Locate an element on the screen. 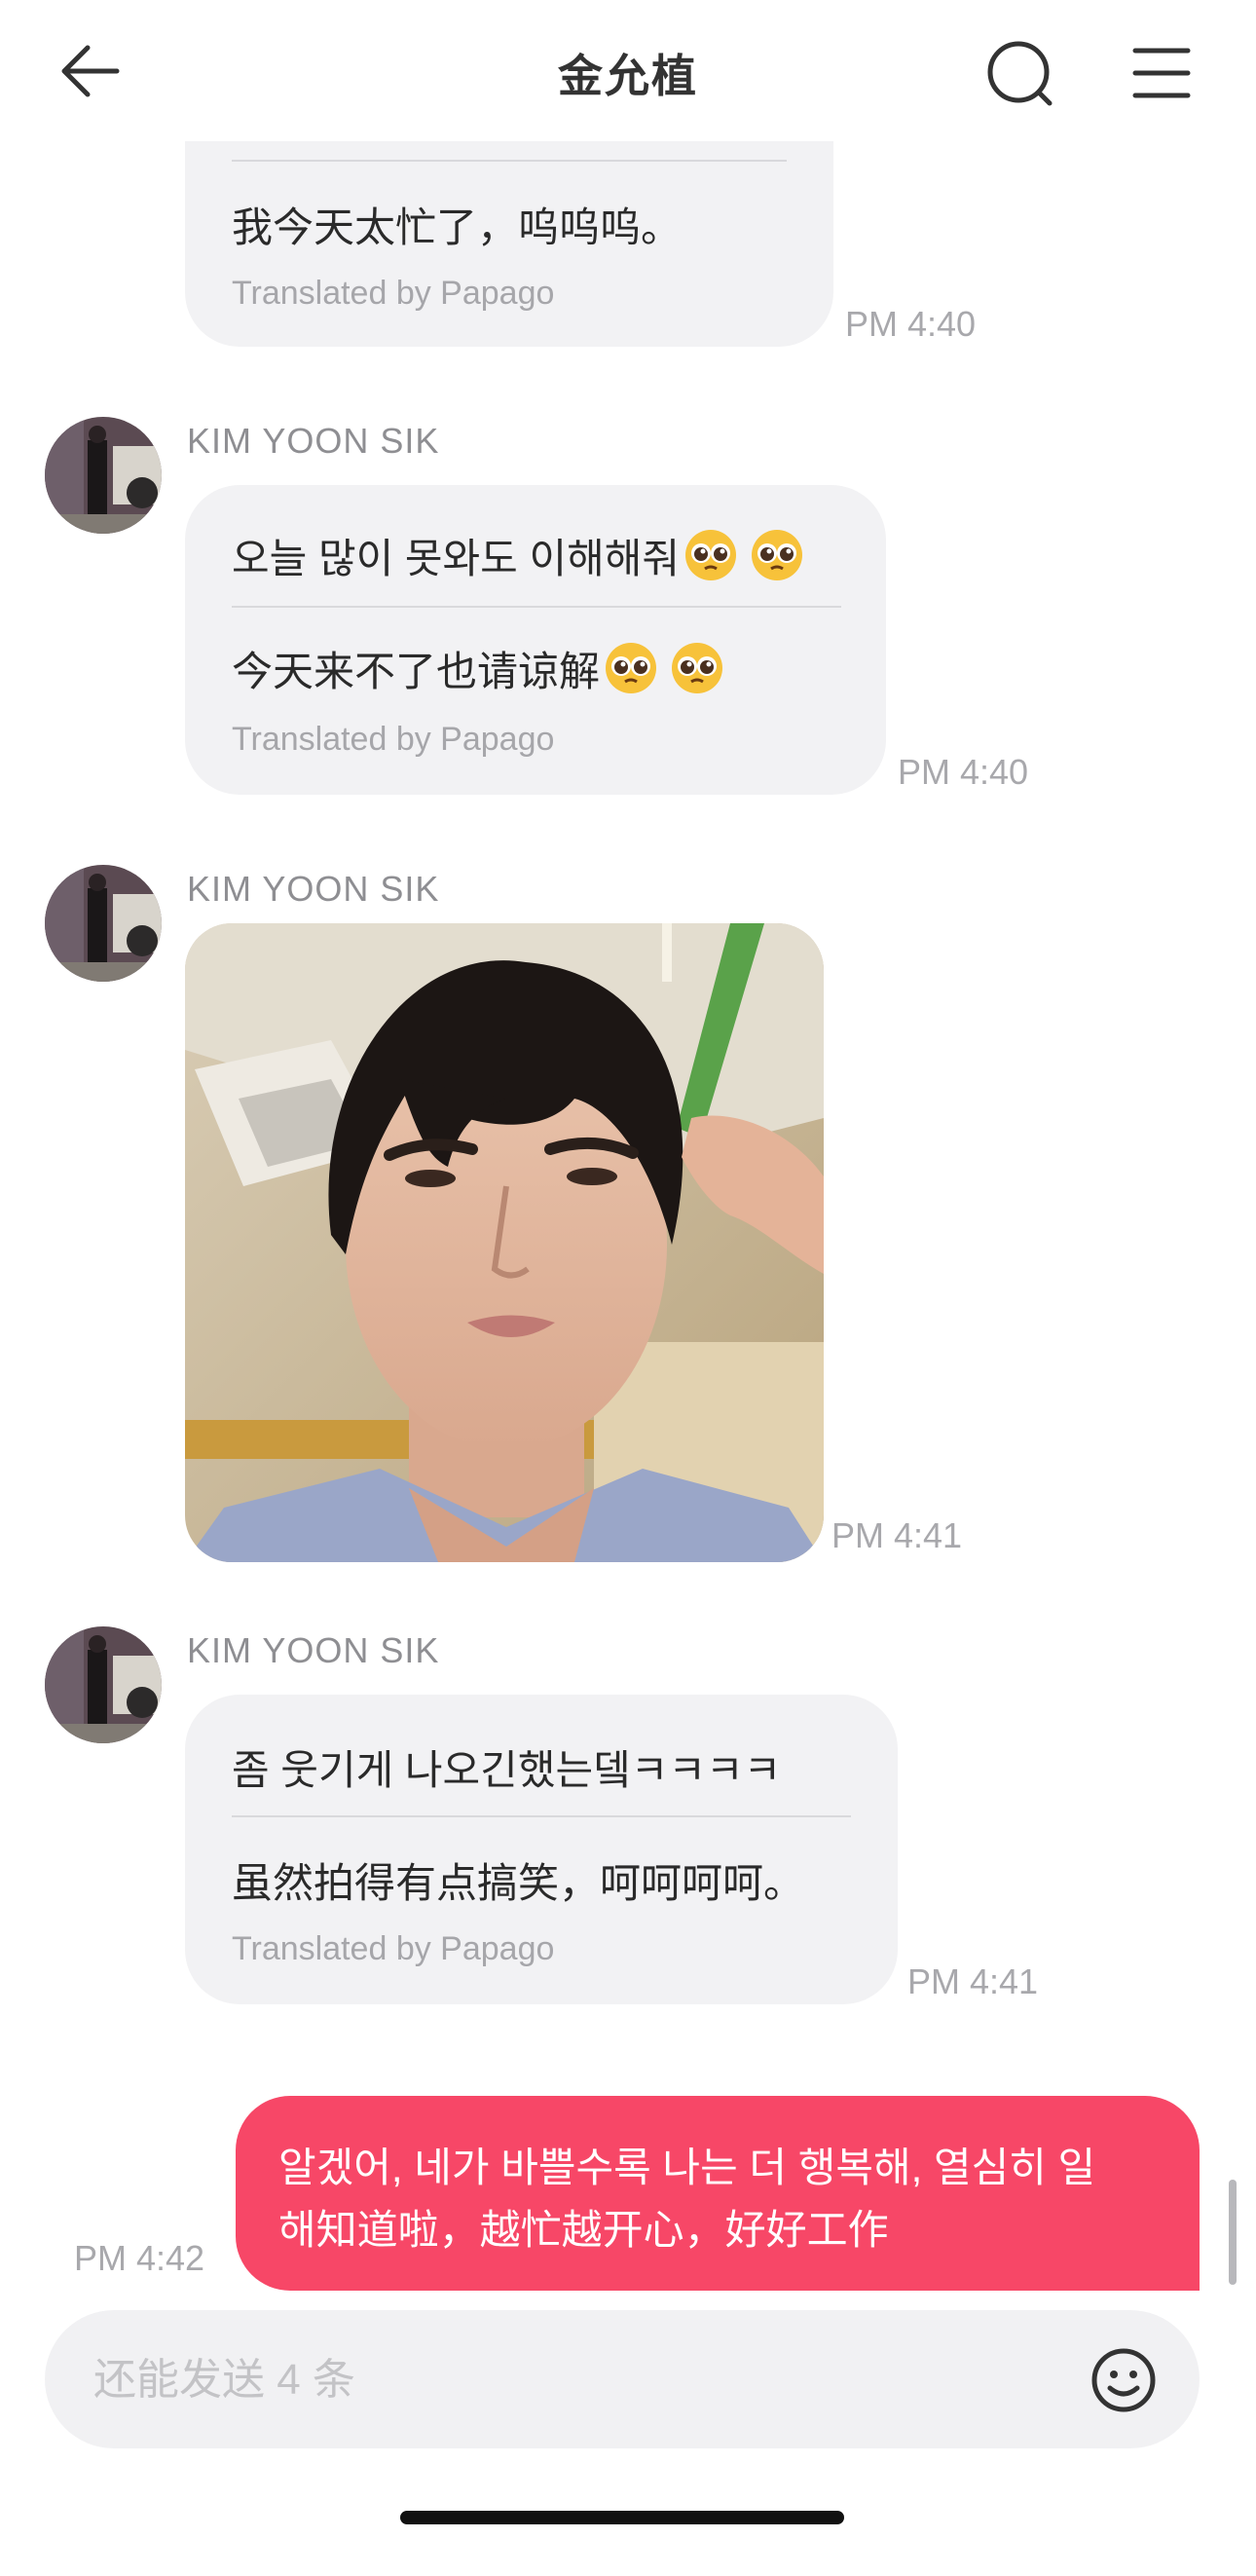  translated-text: 今天来不了也请谅解 is located at coordinates (478, 672).